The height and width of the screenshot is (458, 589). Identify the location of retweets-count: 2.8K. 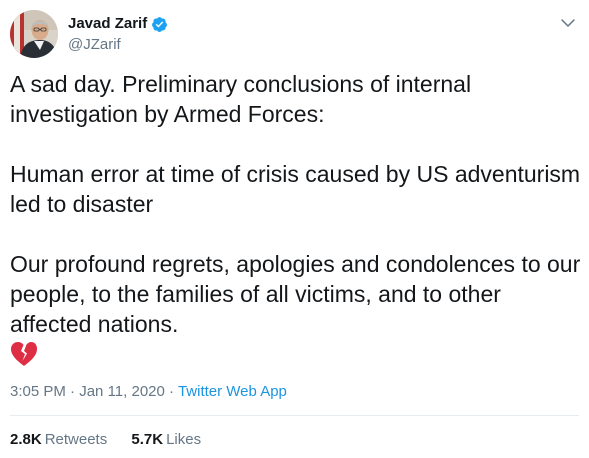
(26, 439).